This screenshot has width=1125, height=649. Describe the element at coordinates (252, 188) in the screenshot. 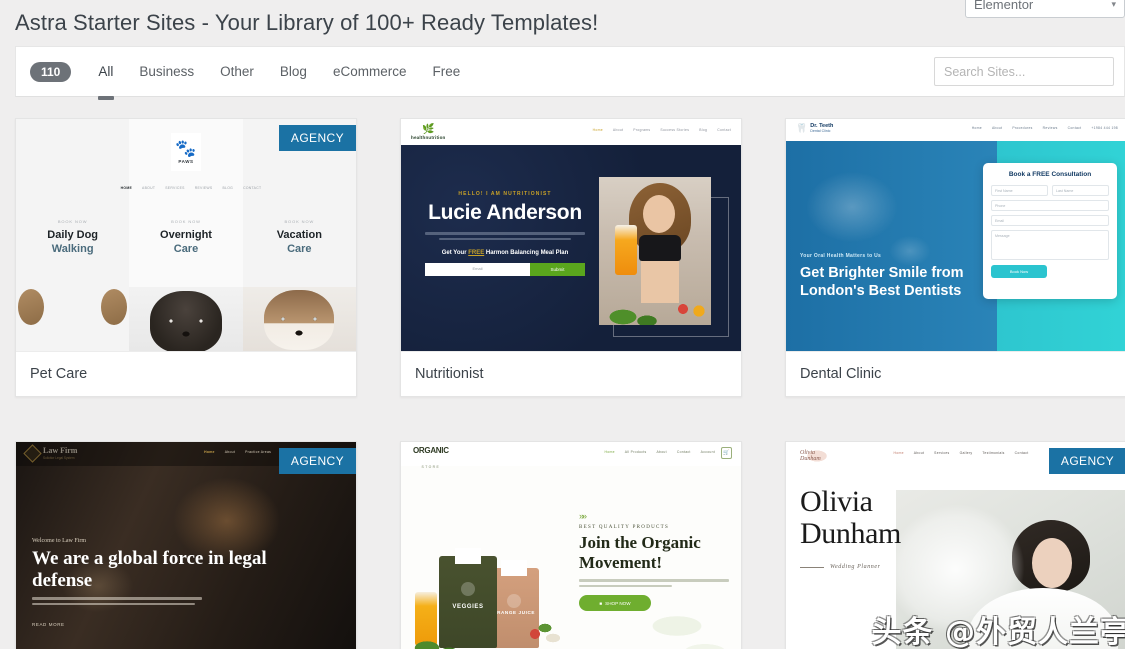

I see `pet-nav-item-5: CONTACT` at that location.